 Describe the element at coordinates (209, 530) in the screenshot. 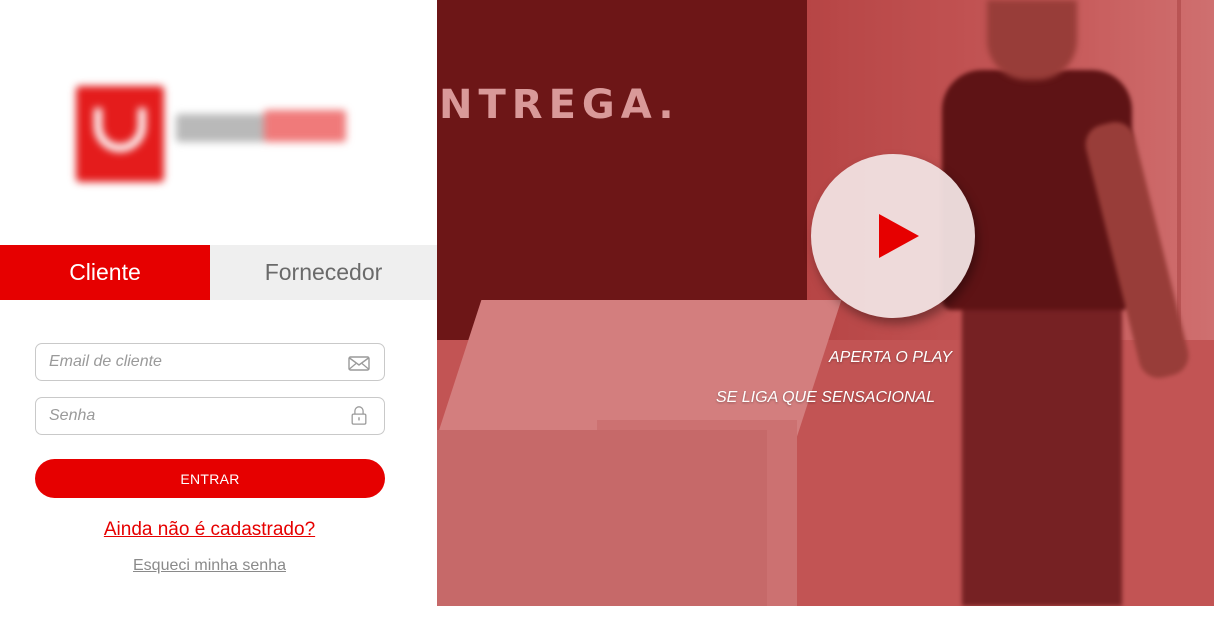

I see `signup-link: Ainda não é cadastrado?` at that location.